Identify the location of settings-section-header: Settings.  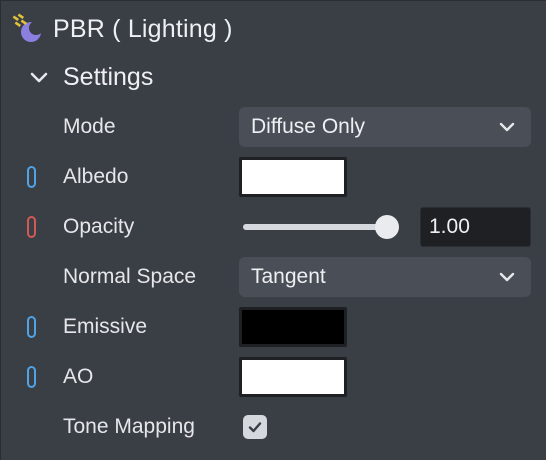
(90, 77).